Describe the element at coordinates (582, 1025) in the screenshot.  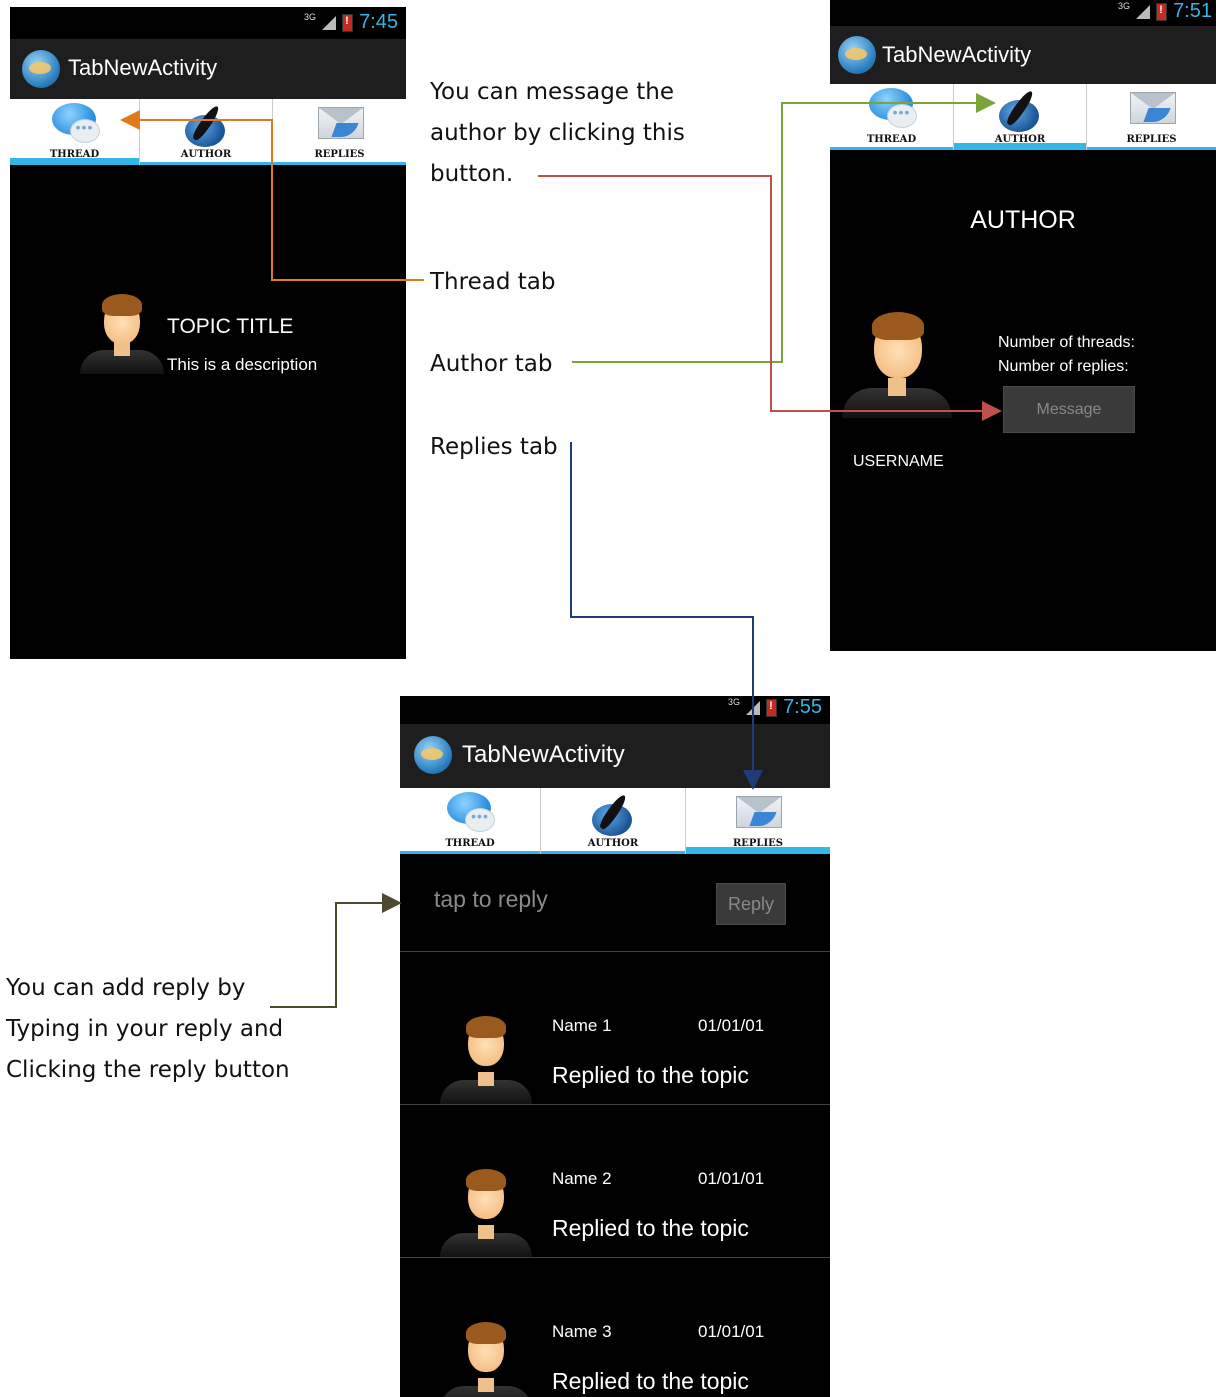
I see `reply-author-name: Name 1` at that location.